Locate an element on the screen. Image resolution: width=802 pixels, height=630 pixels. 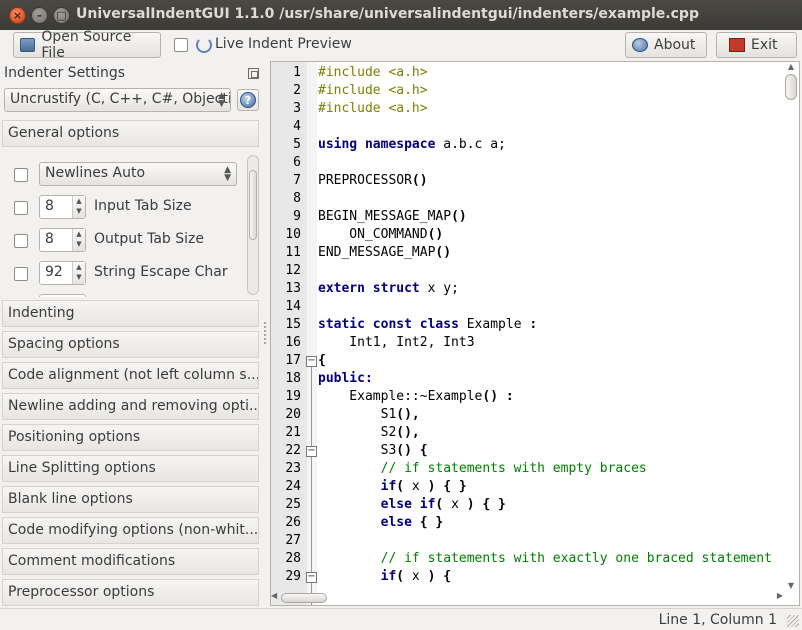
newlines-select: Newlines Auto ▲ ▼ is located at coordinates (138, 174).